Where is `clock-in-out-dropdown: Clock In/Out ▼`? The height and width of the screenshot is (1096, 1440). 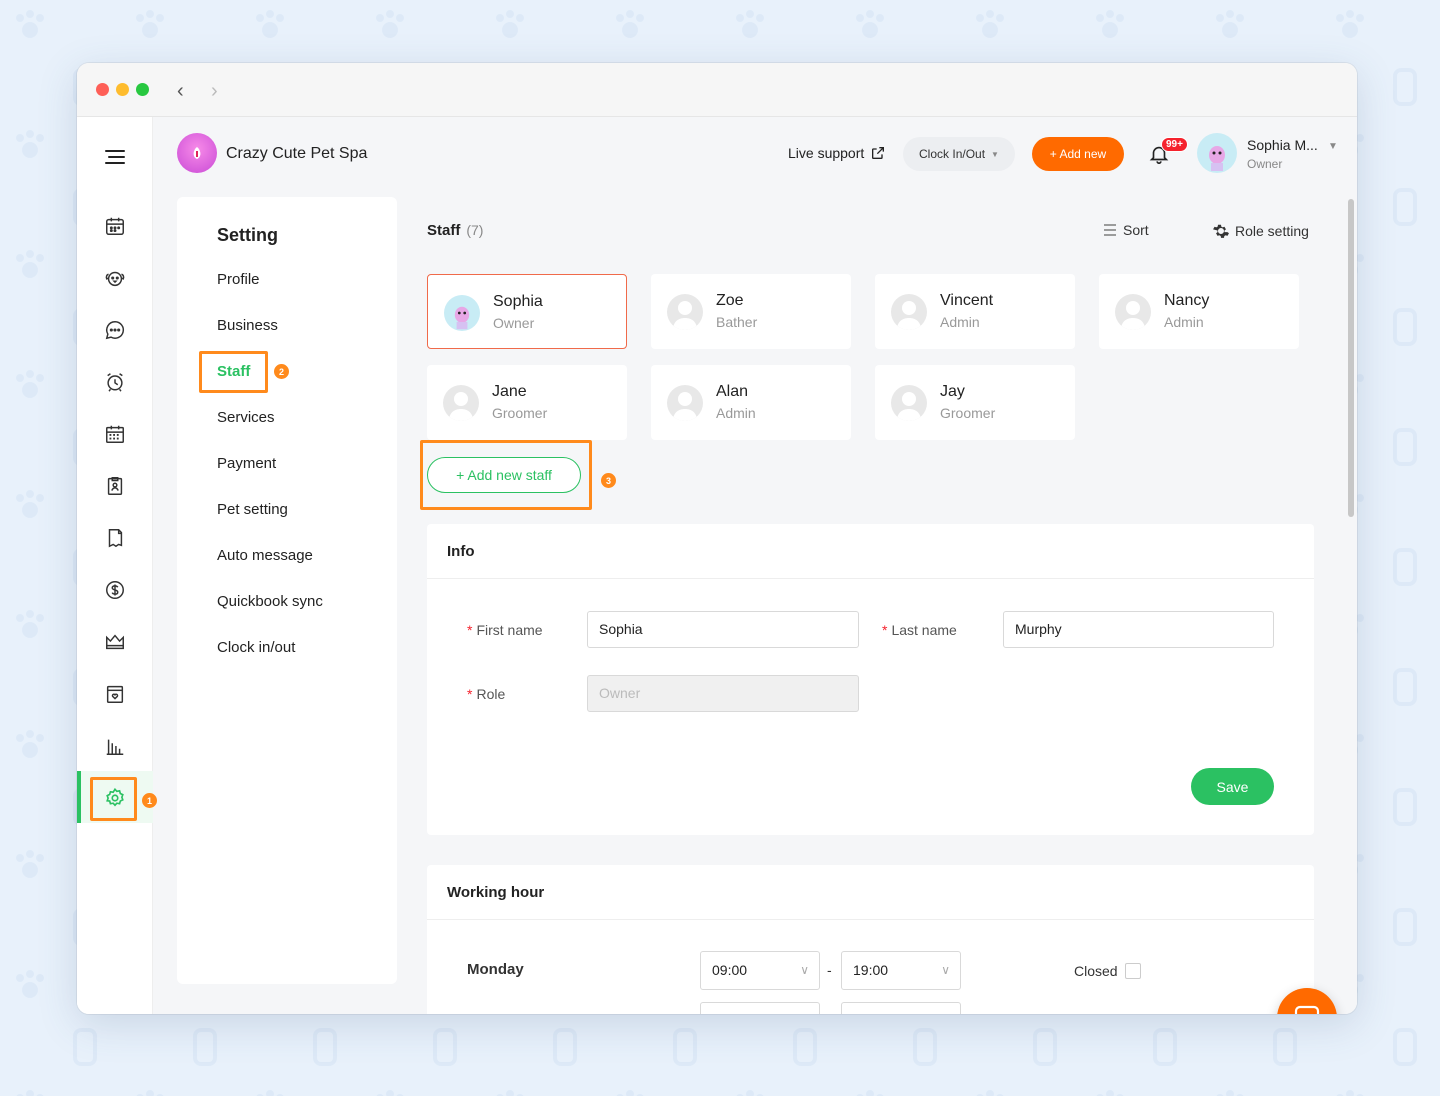 clock-in-out-dropdown: Clock In/Out ▼ is located at coordinates (959, 154).